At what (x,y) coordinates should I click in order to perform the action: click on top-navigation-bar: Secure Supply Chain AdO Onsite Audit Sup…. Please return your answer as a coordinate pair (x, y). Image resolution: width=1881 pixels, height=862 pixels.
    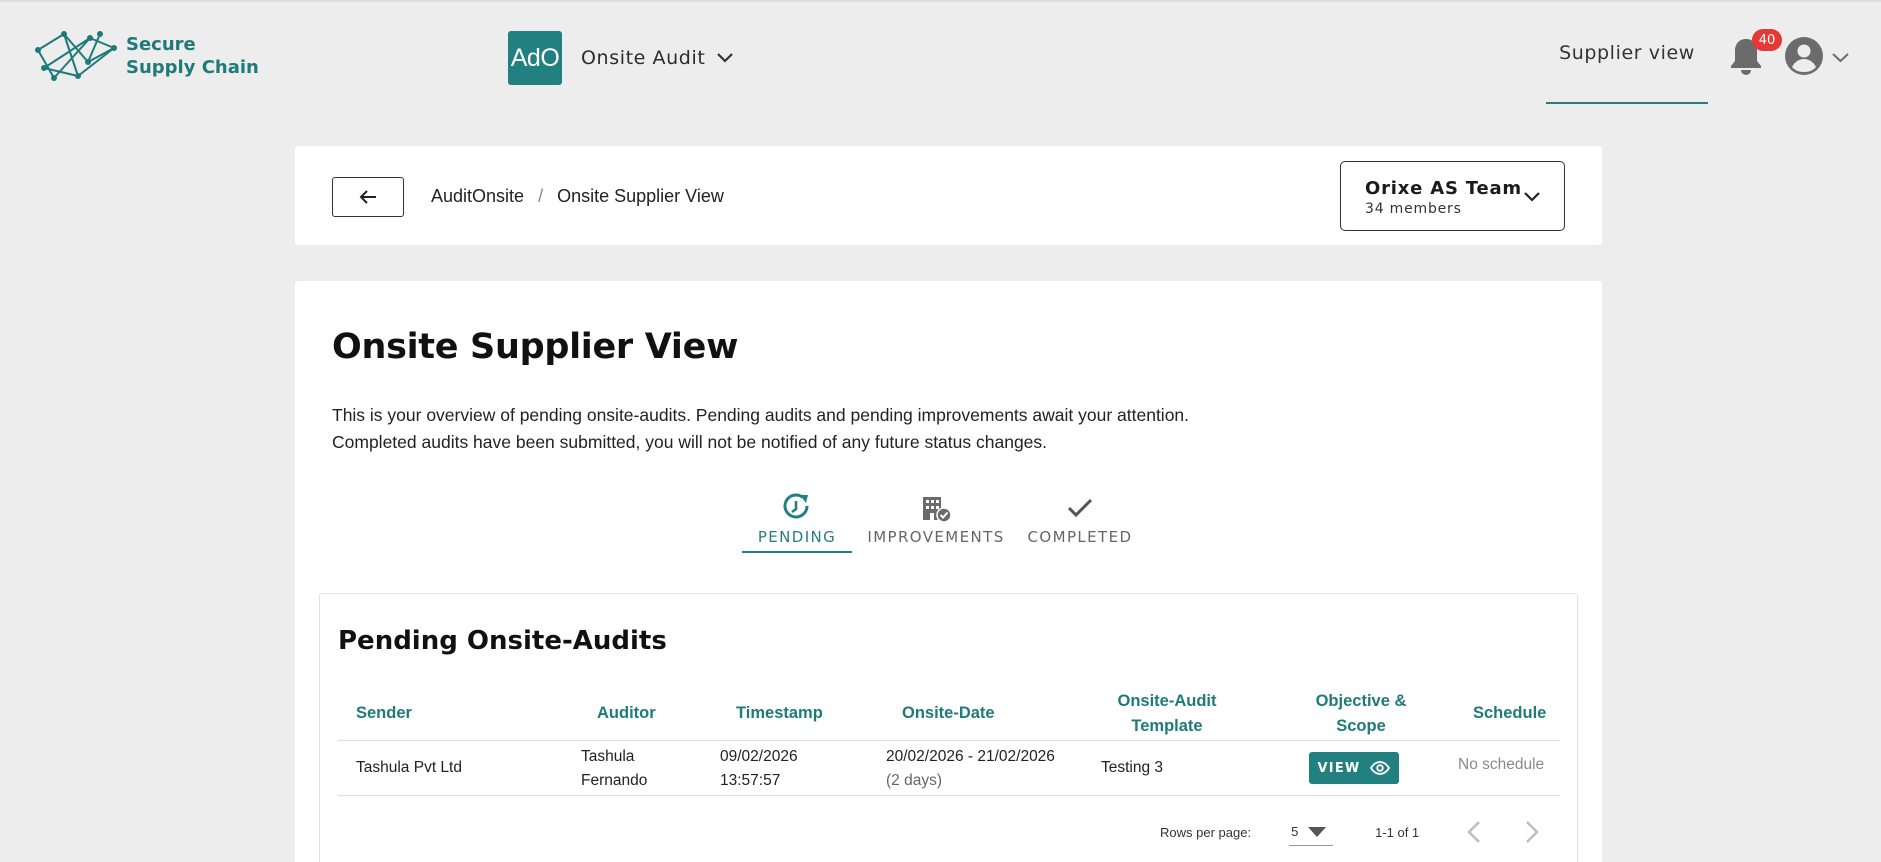
    Looking at the image, I should click on (940, 52).